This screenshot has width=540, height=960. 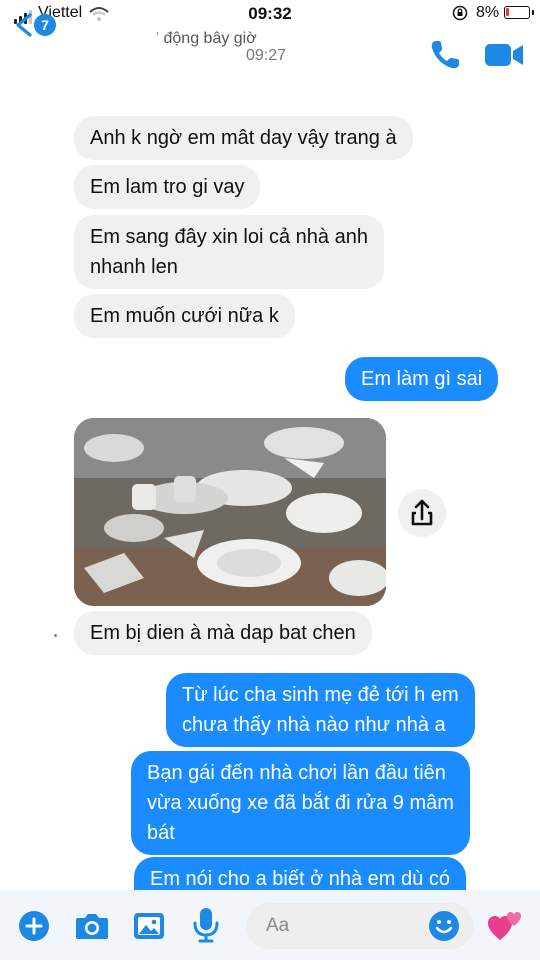 What do you see at coordinates (444, 926) in the screenshot?
I see `emoji-icon` at bounding box center [444, 926].